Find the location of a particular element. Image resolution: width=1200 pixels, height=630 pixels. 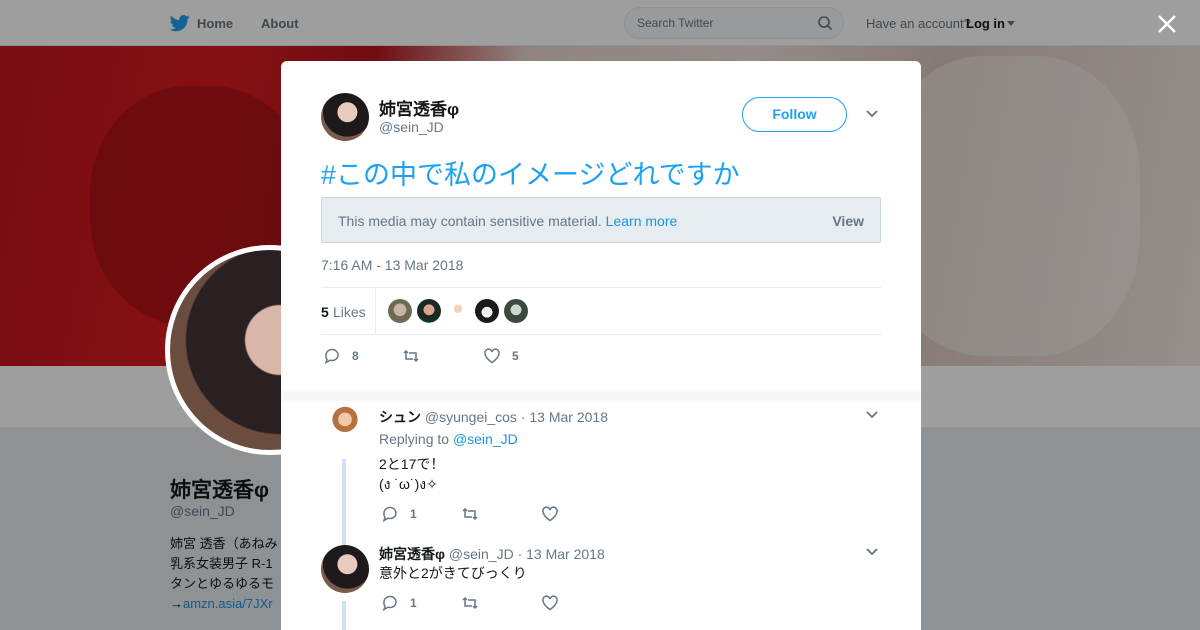

tweet-author-handle: @sein_JD is located at coordinates (411, 127).